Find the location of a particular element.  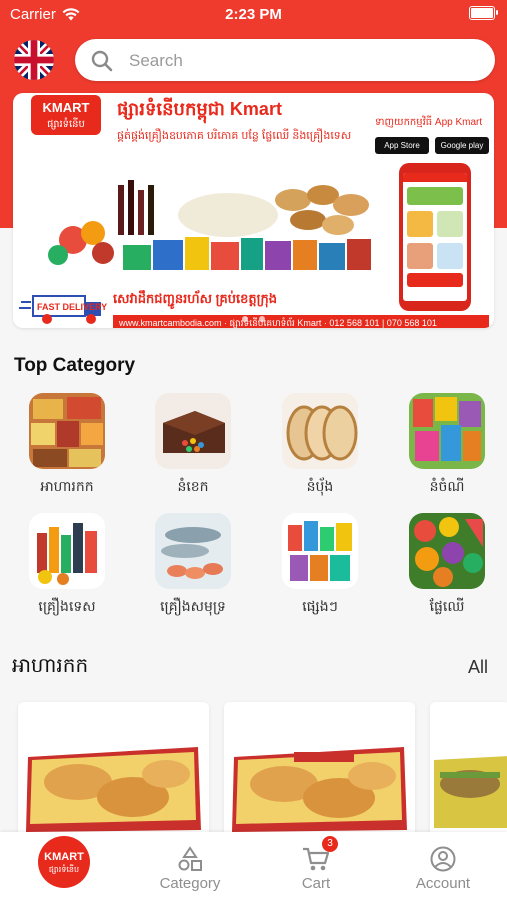

frozen-food-section-title: អាហារកក is located at coordinates (50, 666).